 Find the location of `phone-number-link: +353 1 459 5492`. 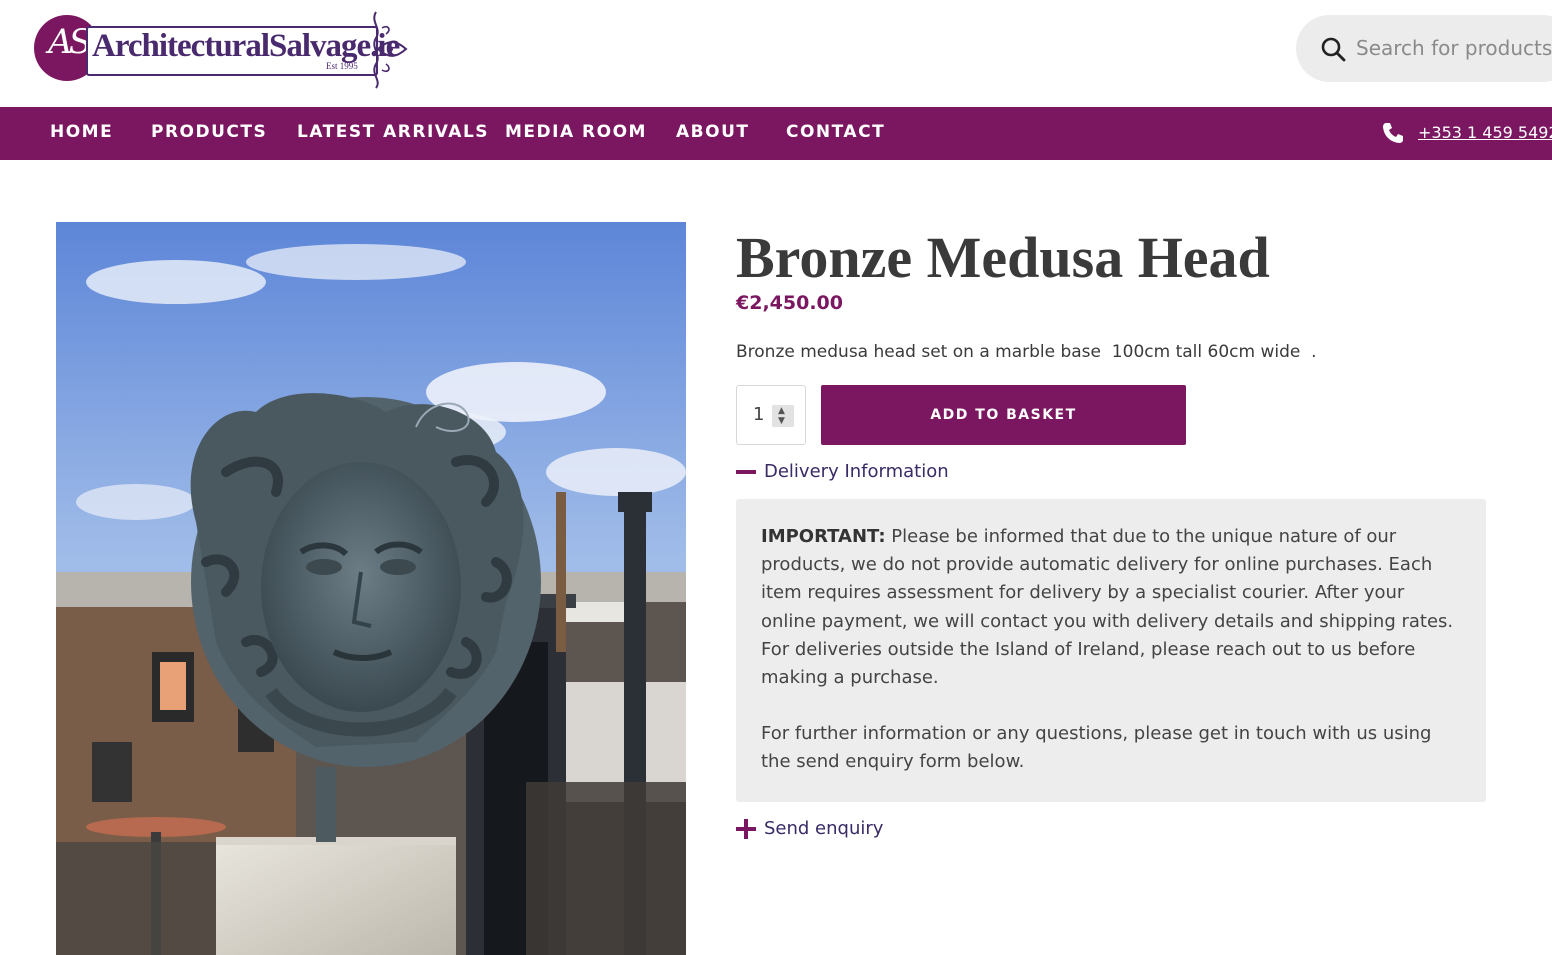

phone-number-link: +353 1 459 5492 is located at coordinates (1485, 132).